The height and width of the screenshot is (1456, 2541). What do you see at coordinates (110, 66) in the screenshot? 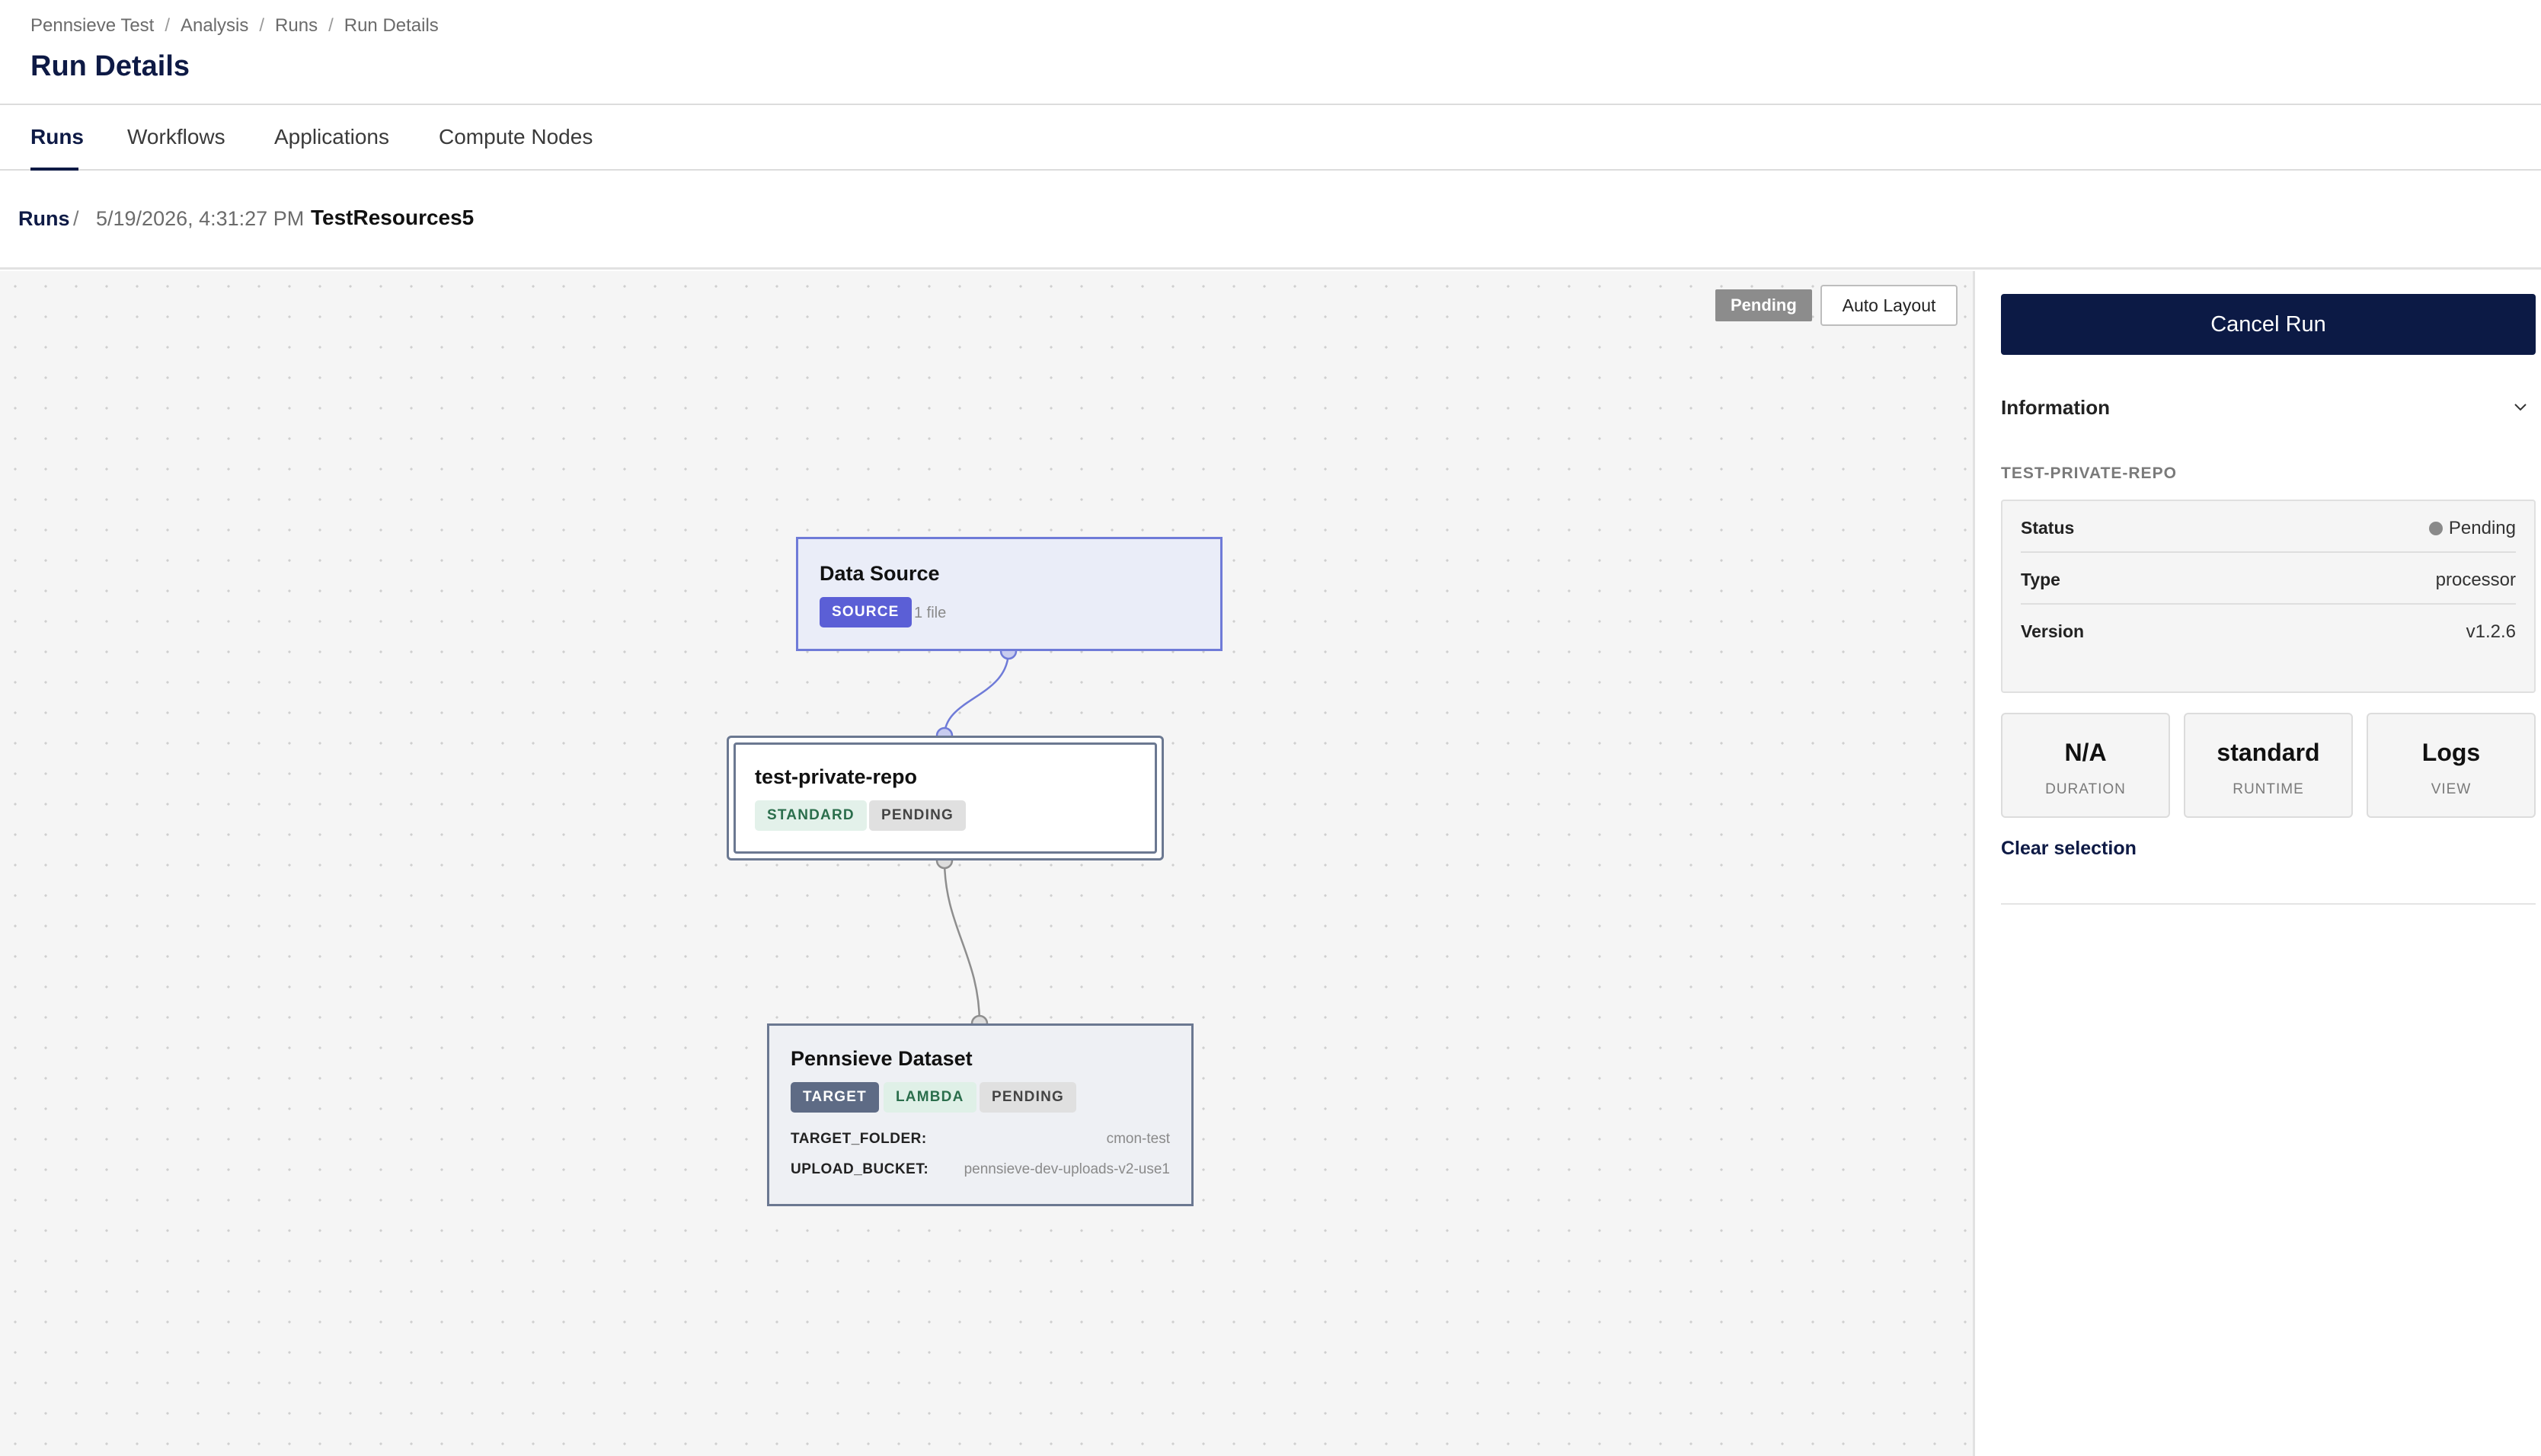
I see `page-title: Run Details` at bounding box center [110, 66].